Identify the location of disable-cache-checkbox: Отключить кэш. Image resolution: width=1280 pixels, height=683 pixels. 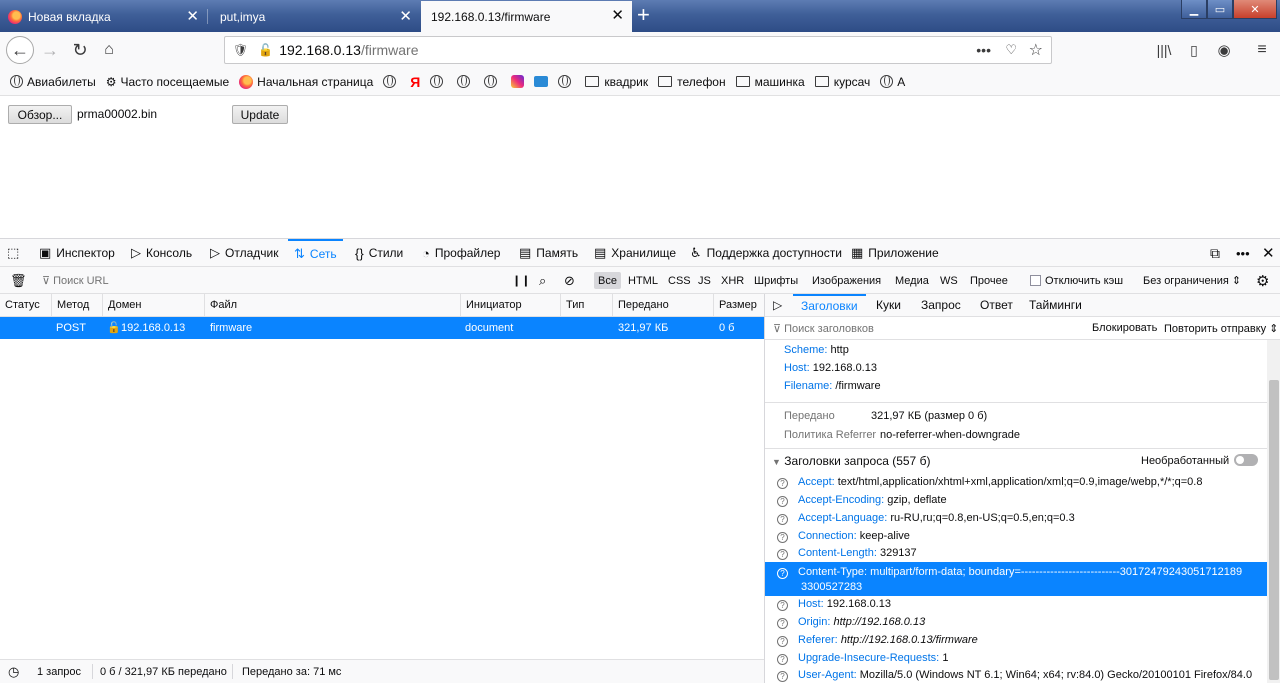
(1076, 280).